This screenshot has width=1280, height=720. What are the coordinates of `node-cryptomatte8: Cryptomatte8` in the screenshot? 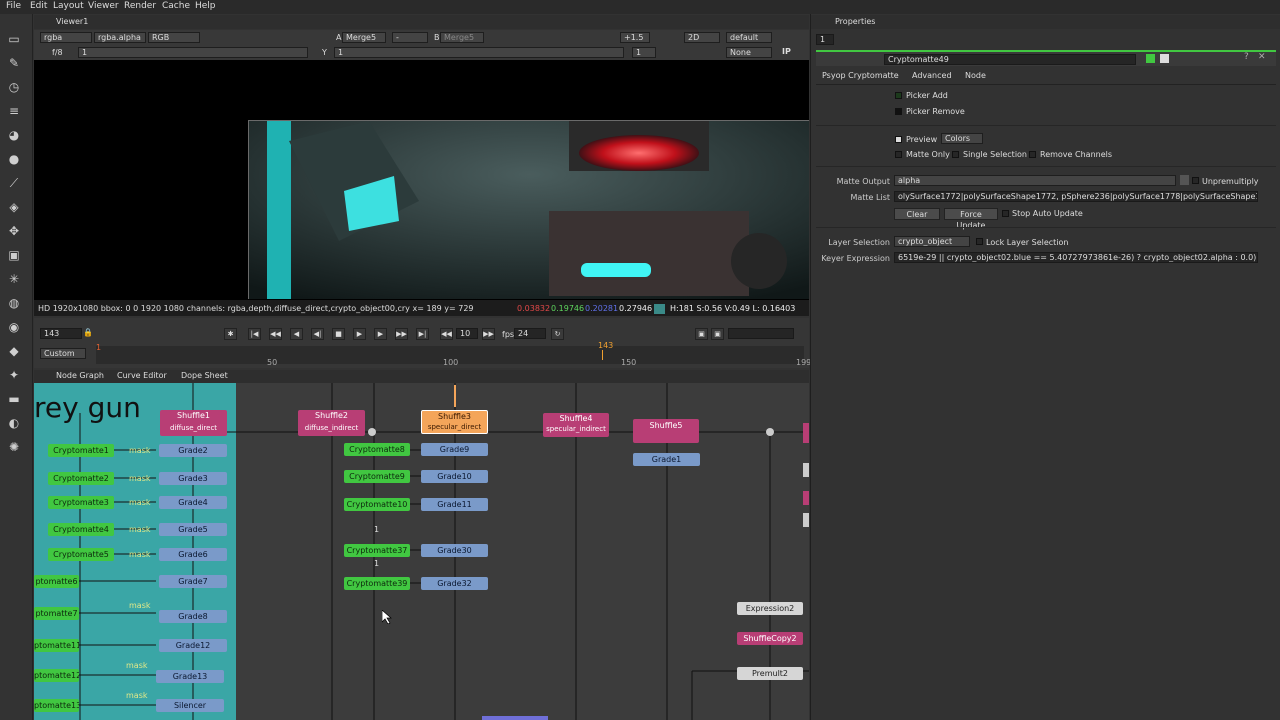 It's located at (377, 449).